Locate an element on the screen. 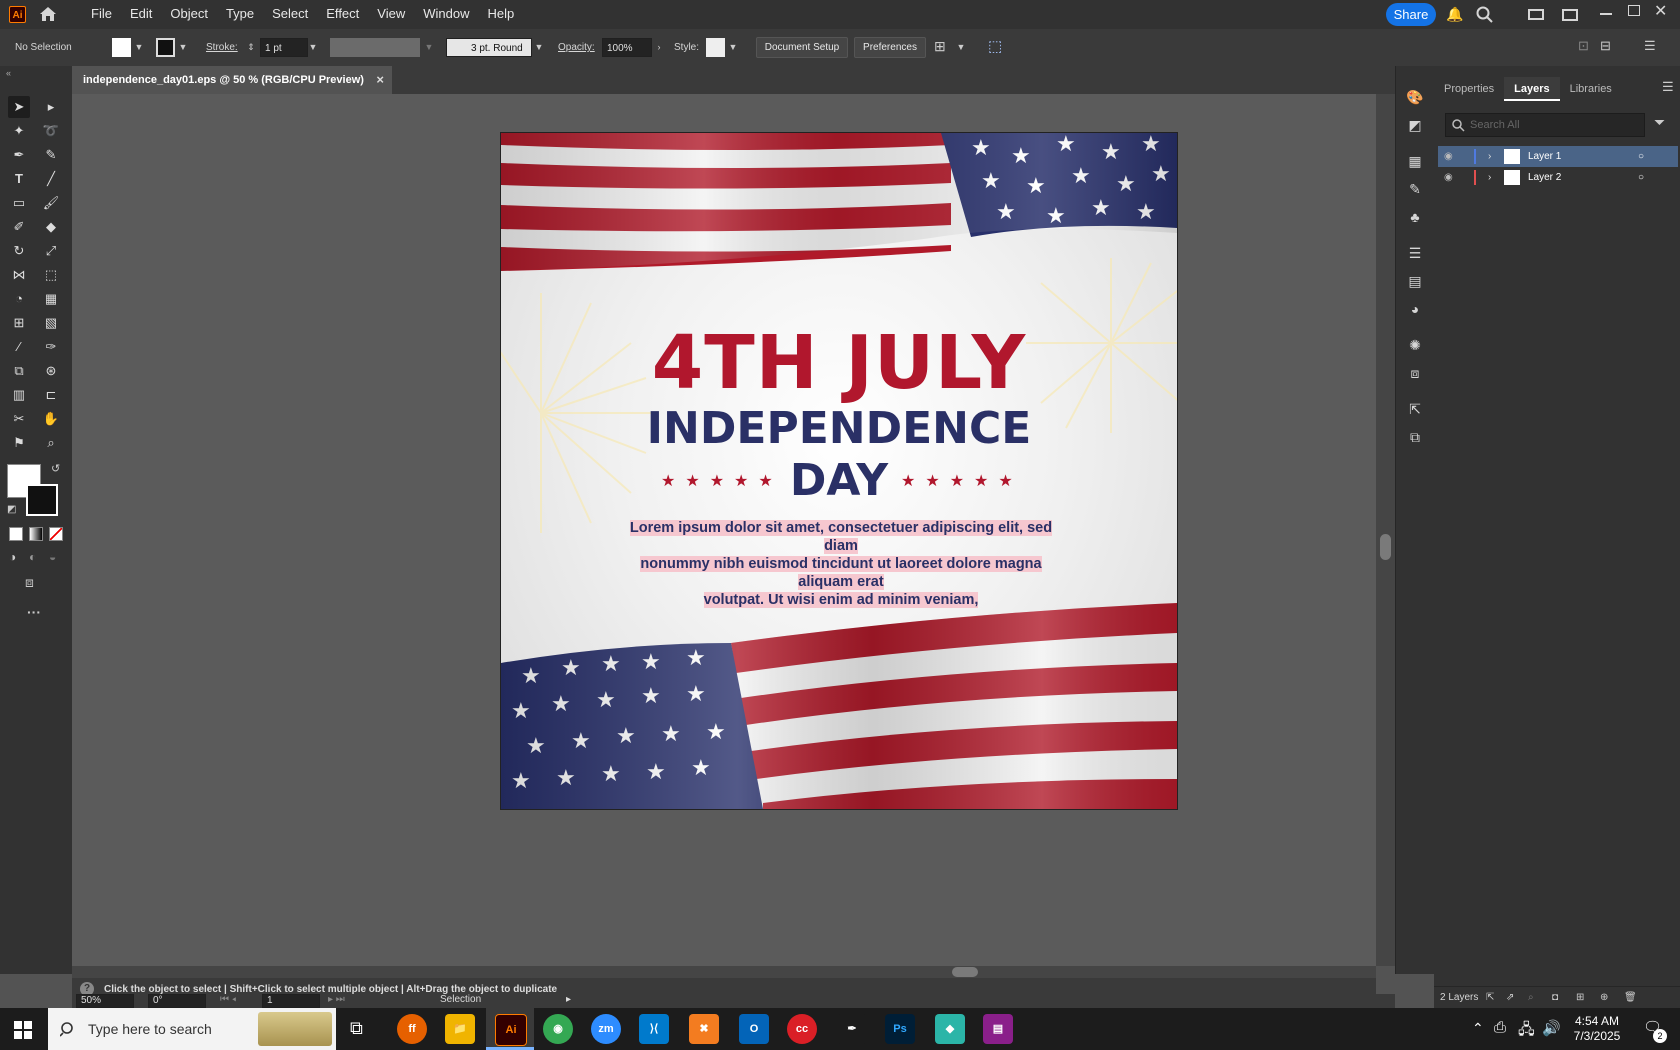 This screenshot has width=1680, height=1050. network-icon: 🖧 is located at coordinates (1526, 1031).